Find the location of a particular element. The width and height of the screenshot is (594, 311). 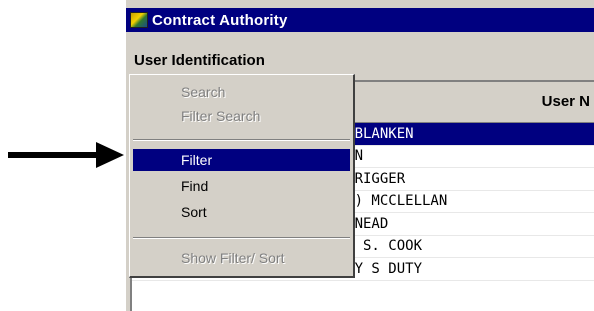

menu-item-filter-search: Filter Search is located at coordinates (221, 116).